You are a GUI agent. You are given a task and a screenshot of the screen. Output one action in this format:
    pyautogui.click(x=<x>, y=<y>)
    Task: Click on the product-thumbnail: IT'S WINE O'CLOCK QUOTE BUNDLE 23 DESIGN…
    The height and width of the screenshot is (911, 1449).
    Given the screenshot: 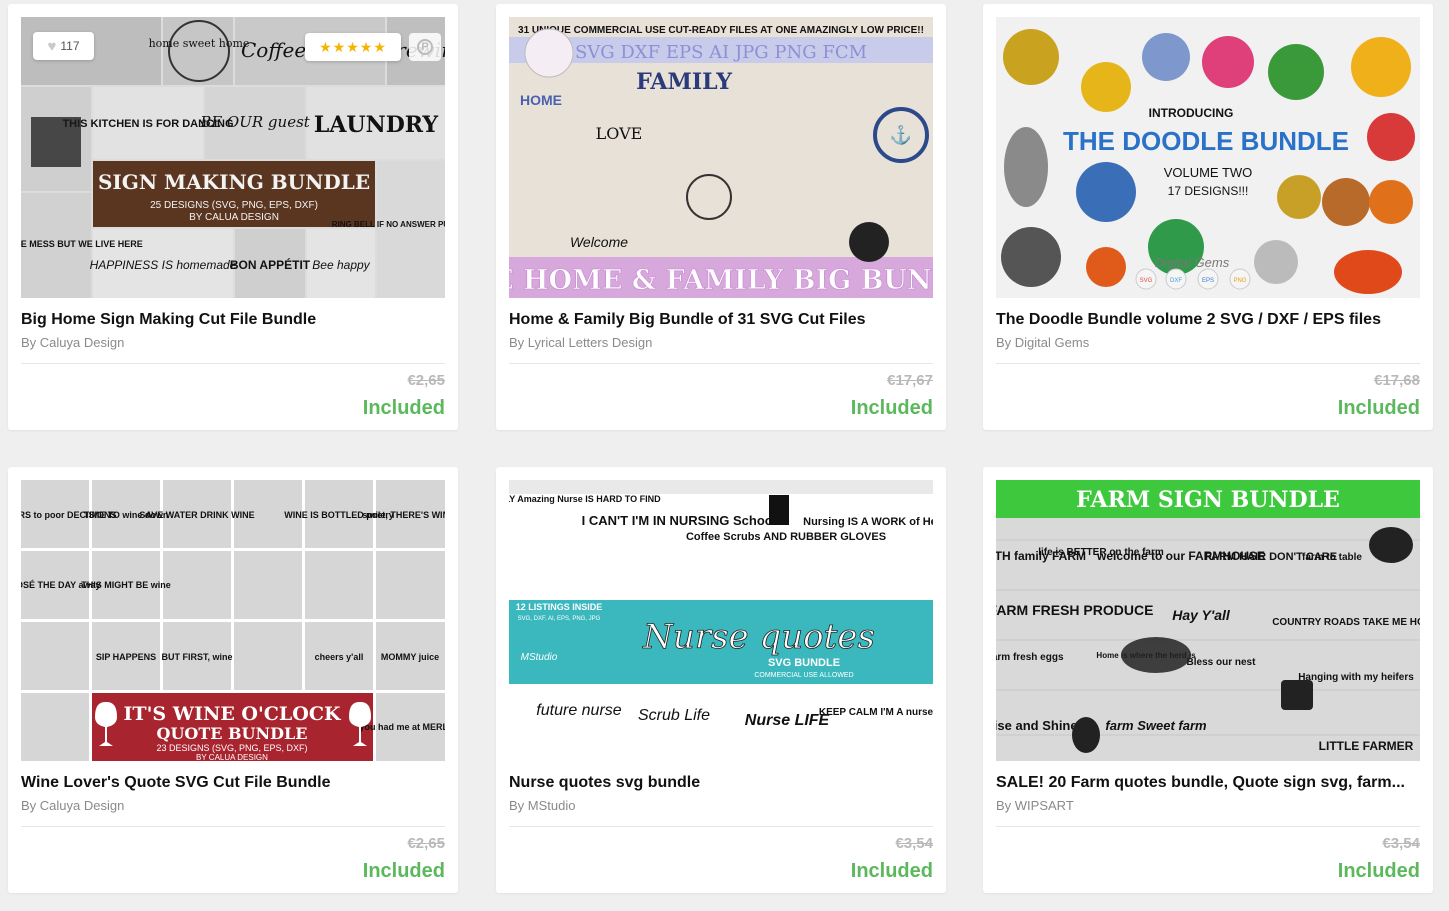 What is the action you would take?
    pyautogui.click(x=233, y=620)
    